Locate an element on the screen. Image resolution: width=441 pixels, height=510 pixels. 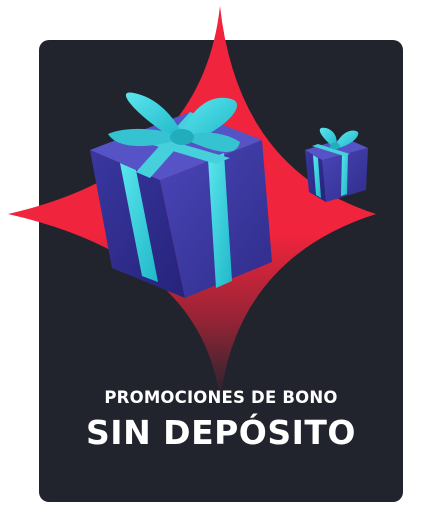
promo-title: SIN DEPÓSITO is located at coordinates (221, 432).